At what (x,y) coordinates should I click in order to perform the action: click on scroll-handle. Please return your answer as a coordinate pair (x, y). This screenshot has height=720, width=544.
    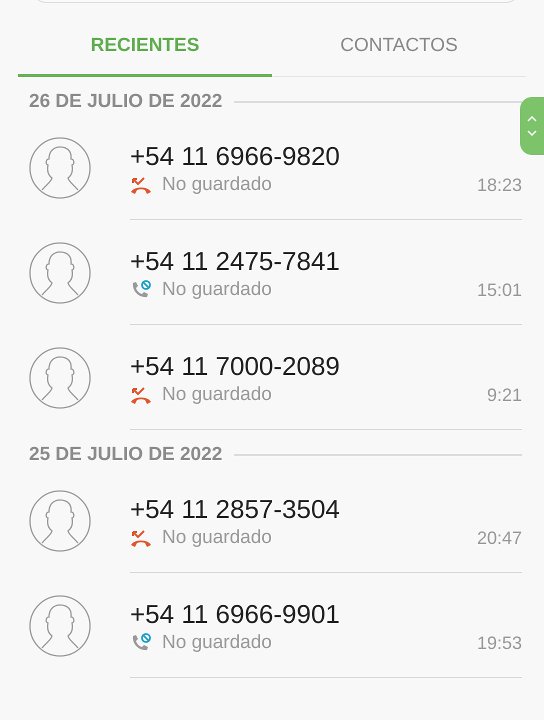
    Looking at the image, I should click on (532, 126).